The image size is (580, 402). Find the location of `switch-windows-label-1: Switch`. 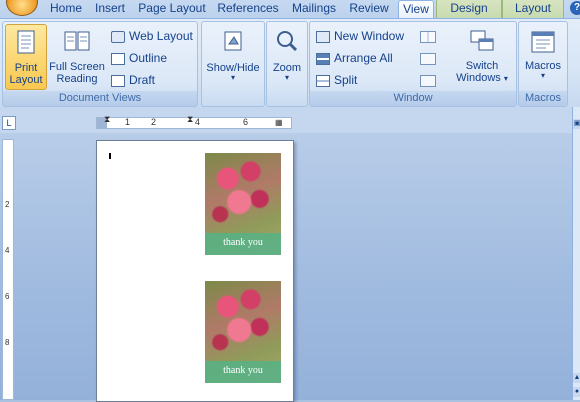

switch-windows-label-1: Switch is located at coordinates (482, 66).